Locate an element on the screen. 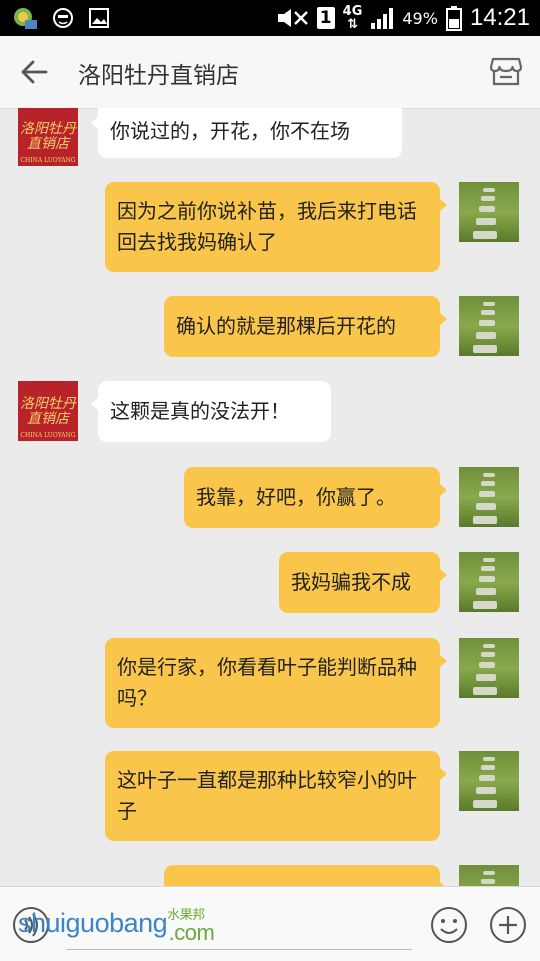 The height and width of the screenshot is (961, 540). message-bubble-outgoing: 确认的就是那棵后开花的 is located at coordinates (305, 326).